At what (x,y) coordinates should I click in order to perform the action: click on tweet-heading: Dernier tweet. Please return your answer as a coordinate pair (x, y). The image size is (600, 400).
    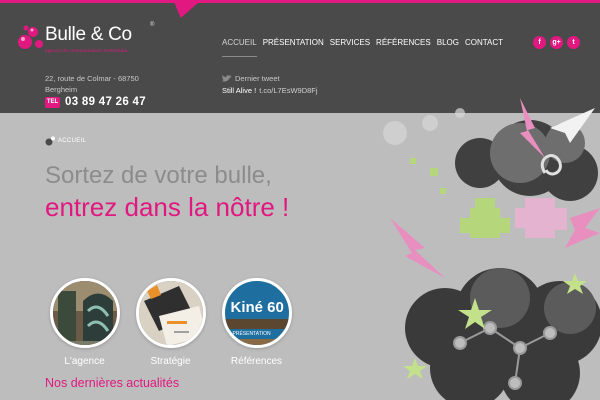
    Looking at the image, I should click on (251, 78).